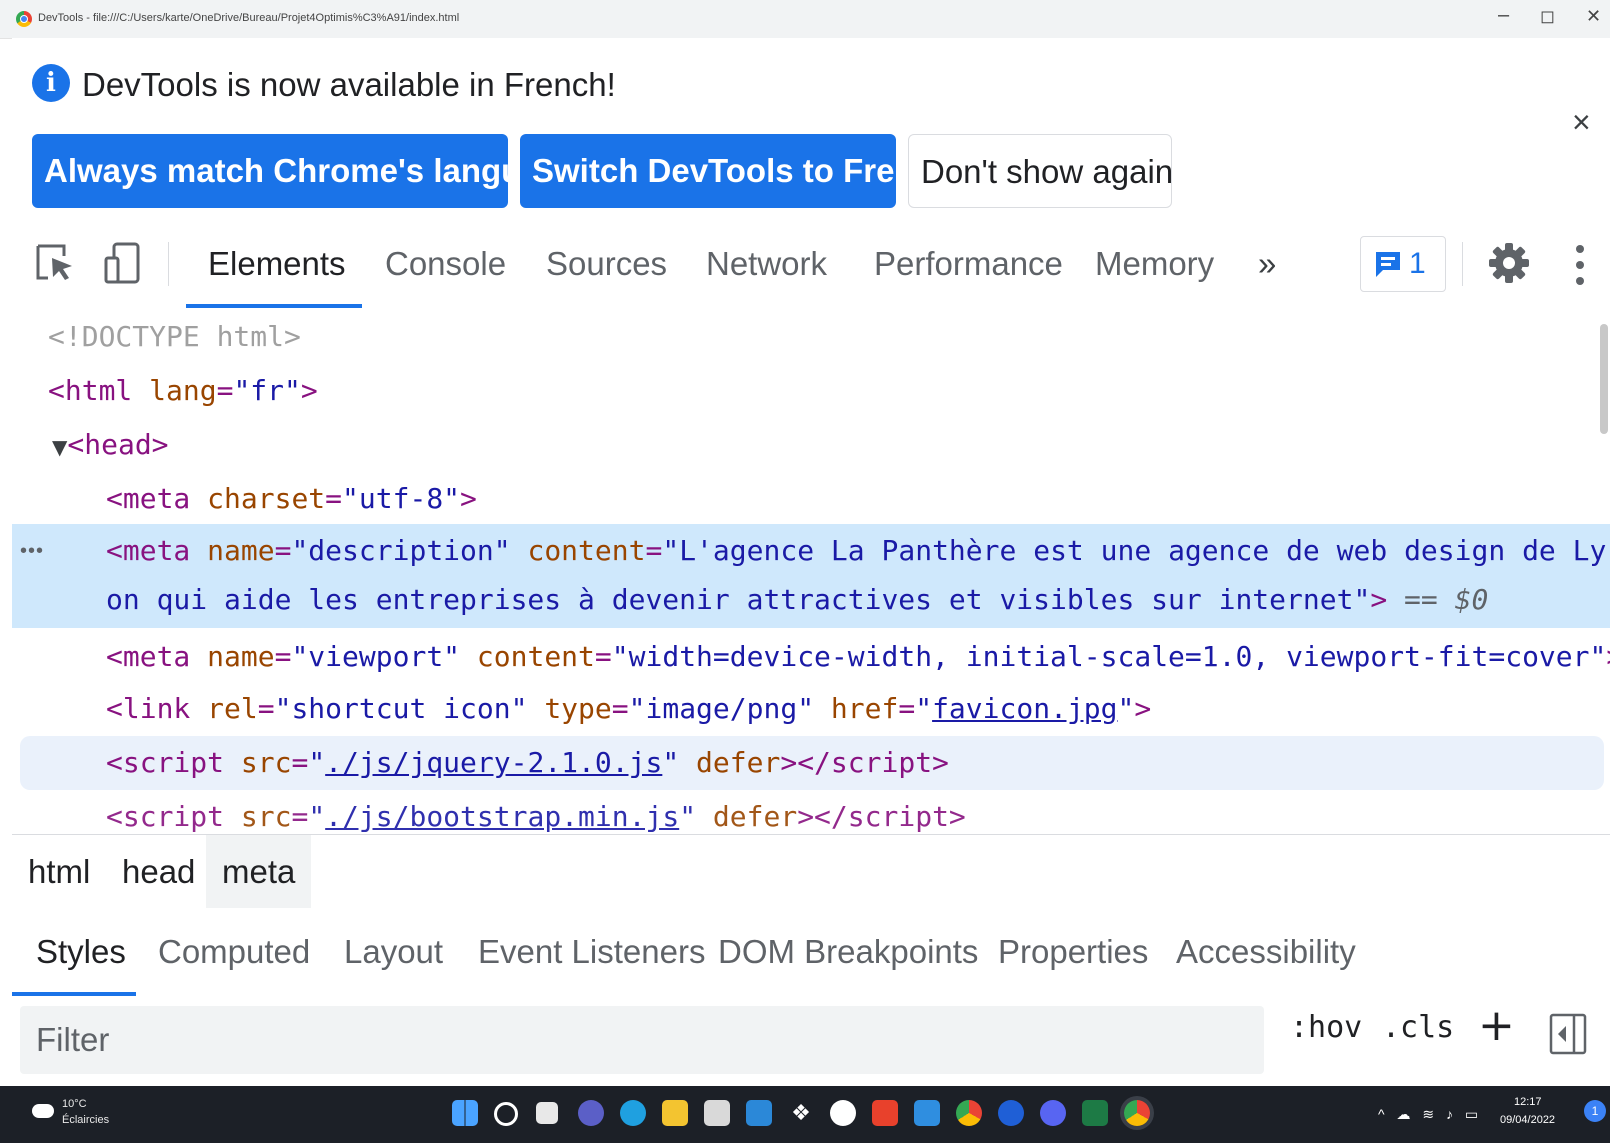 The height and width of the screenshot is (1143, 1610). I want to click on hover-state-toggle: :hov, so click(1326, 1027).